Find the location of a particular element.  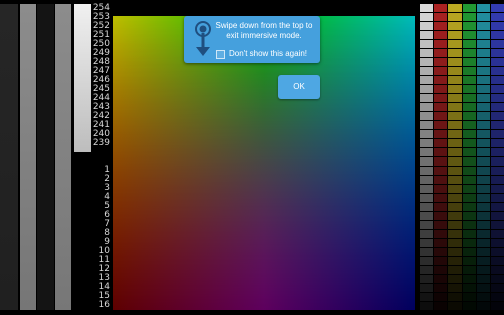

ramp-label-bottom-16: 16 is located at coordinates (104, 305).